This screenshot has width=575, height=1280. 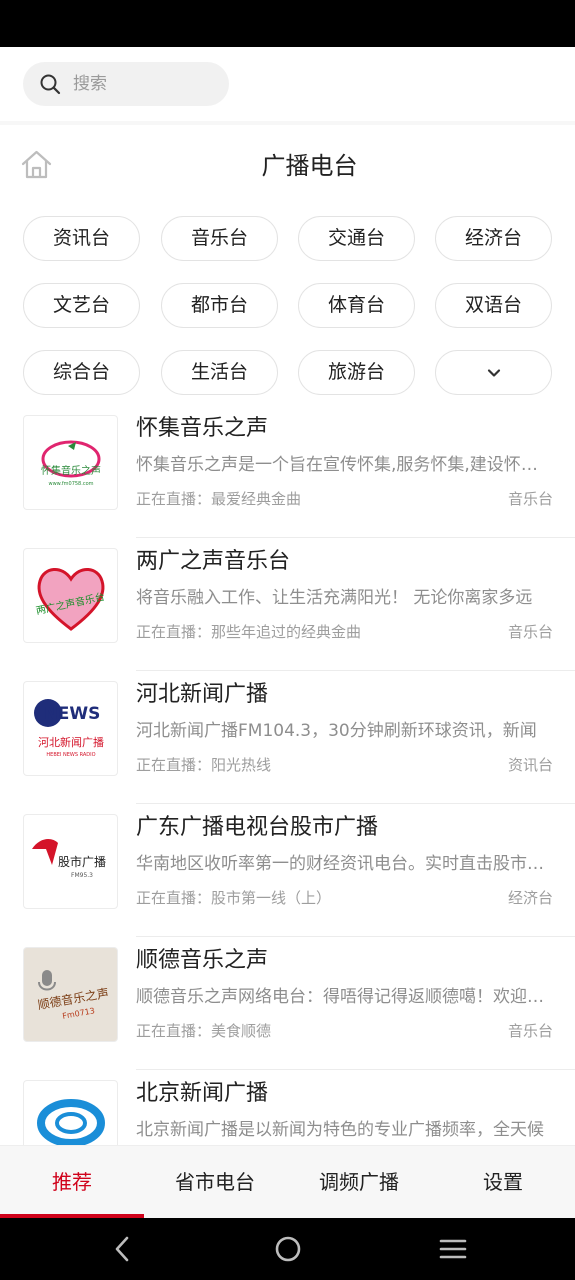 I want to click on search-icon, so click(x=50, y=84).